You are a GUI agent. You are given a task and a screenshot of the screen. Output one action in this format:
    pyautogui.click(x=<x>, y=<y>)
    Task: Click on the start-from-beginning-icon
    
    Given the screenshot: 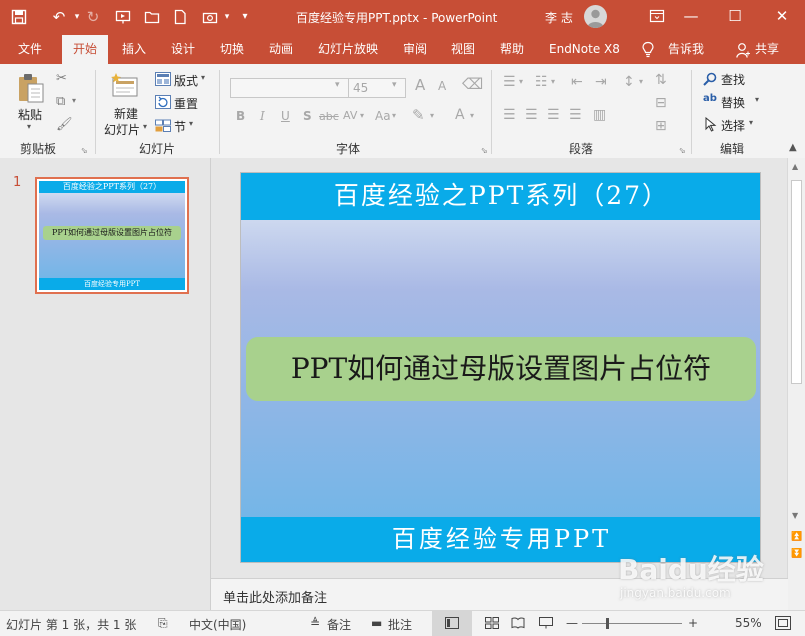 What is the action you would take?
    pyautogui.click(x=123, y=17)
    